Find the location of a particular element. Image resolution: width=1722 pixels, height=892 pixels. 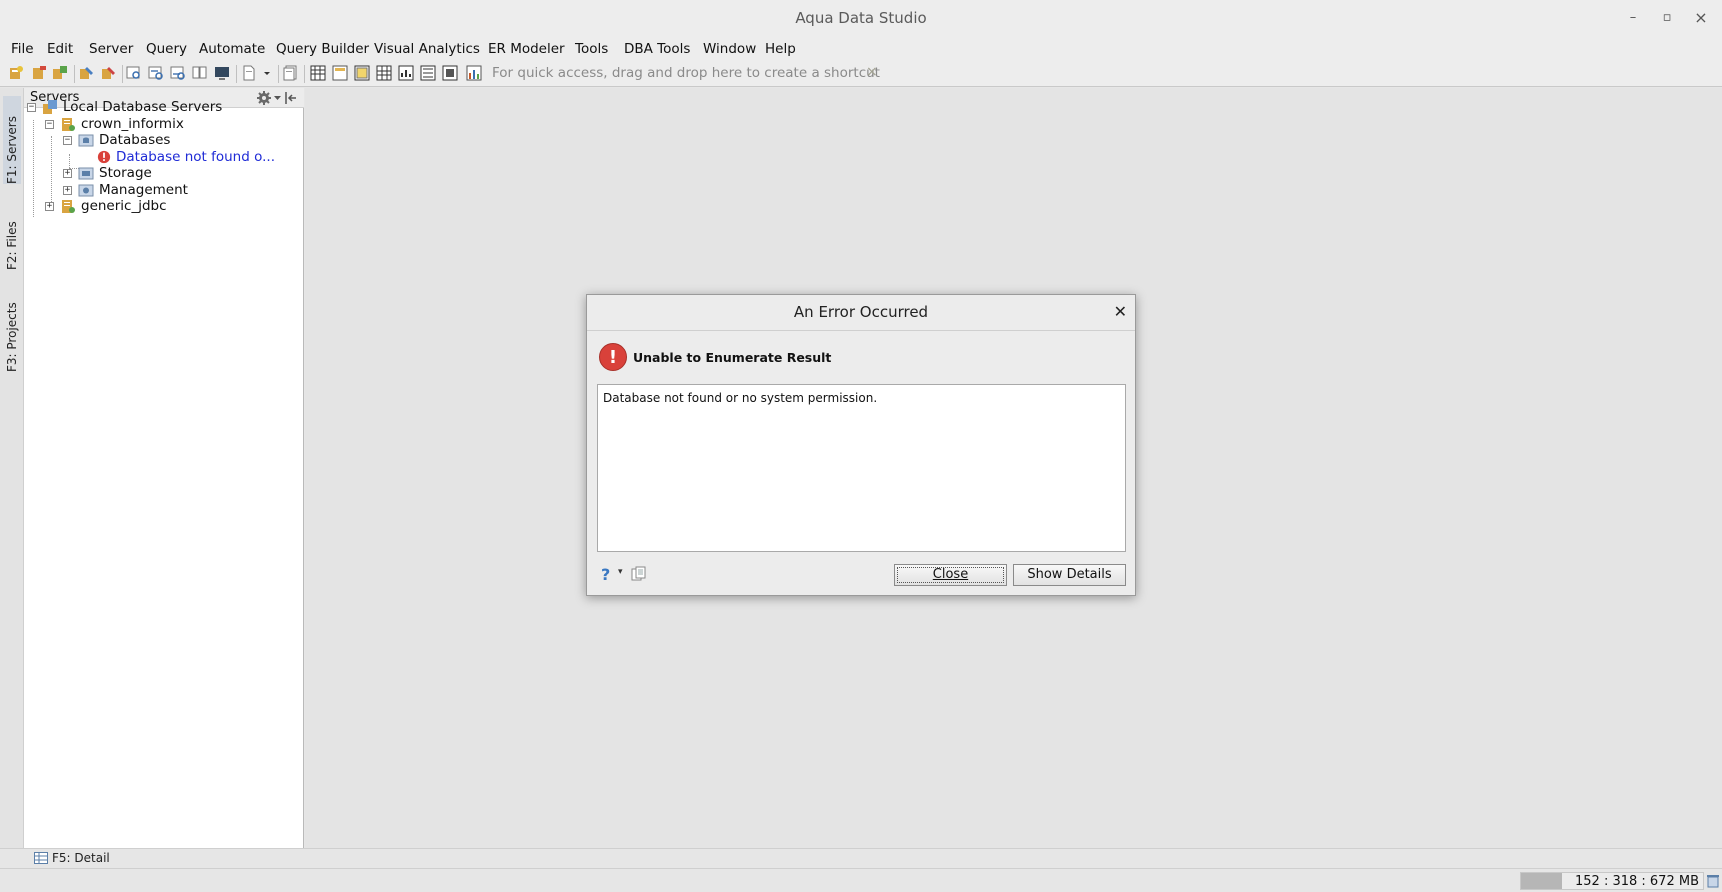

error-heading: Unable to Enumerate Result is located at coordinates (732, 357).